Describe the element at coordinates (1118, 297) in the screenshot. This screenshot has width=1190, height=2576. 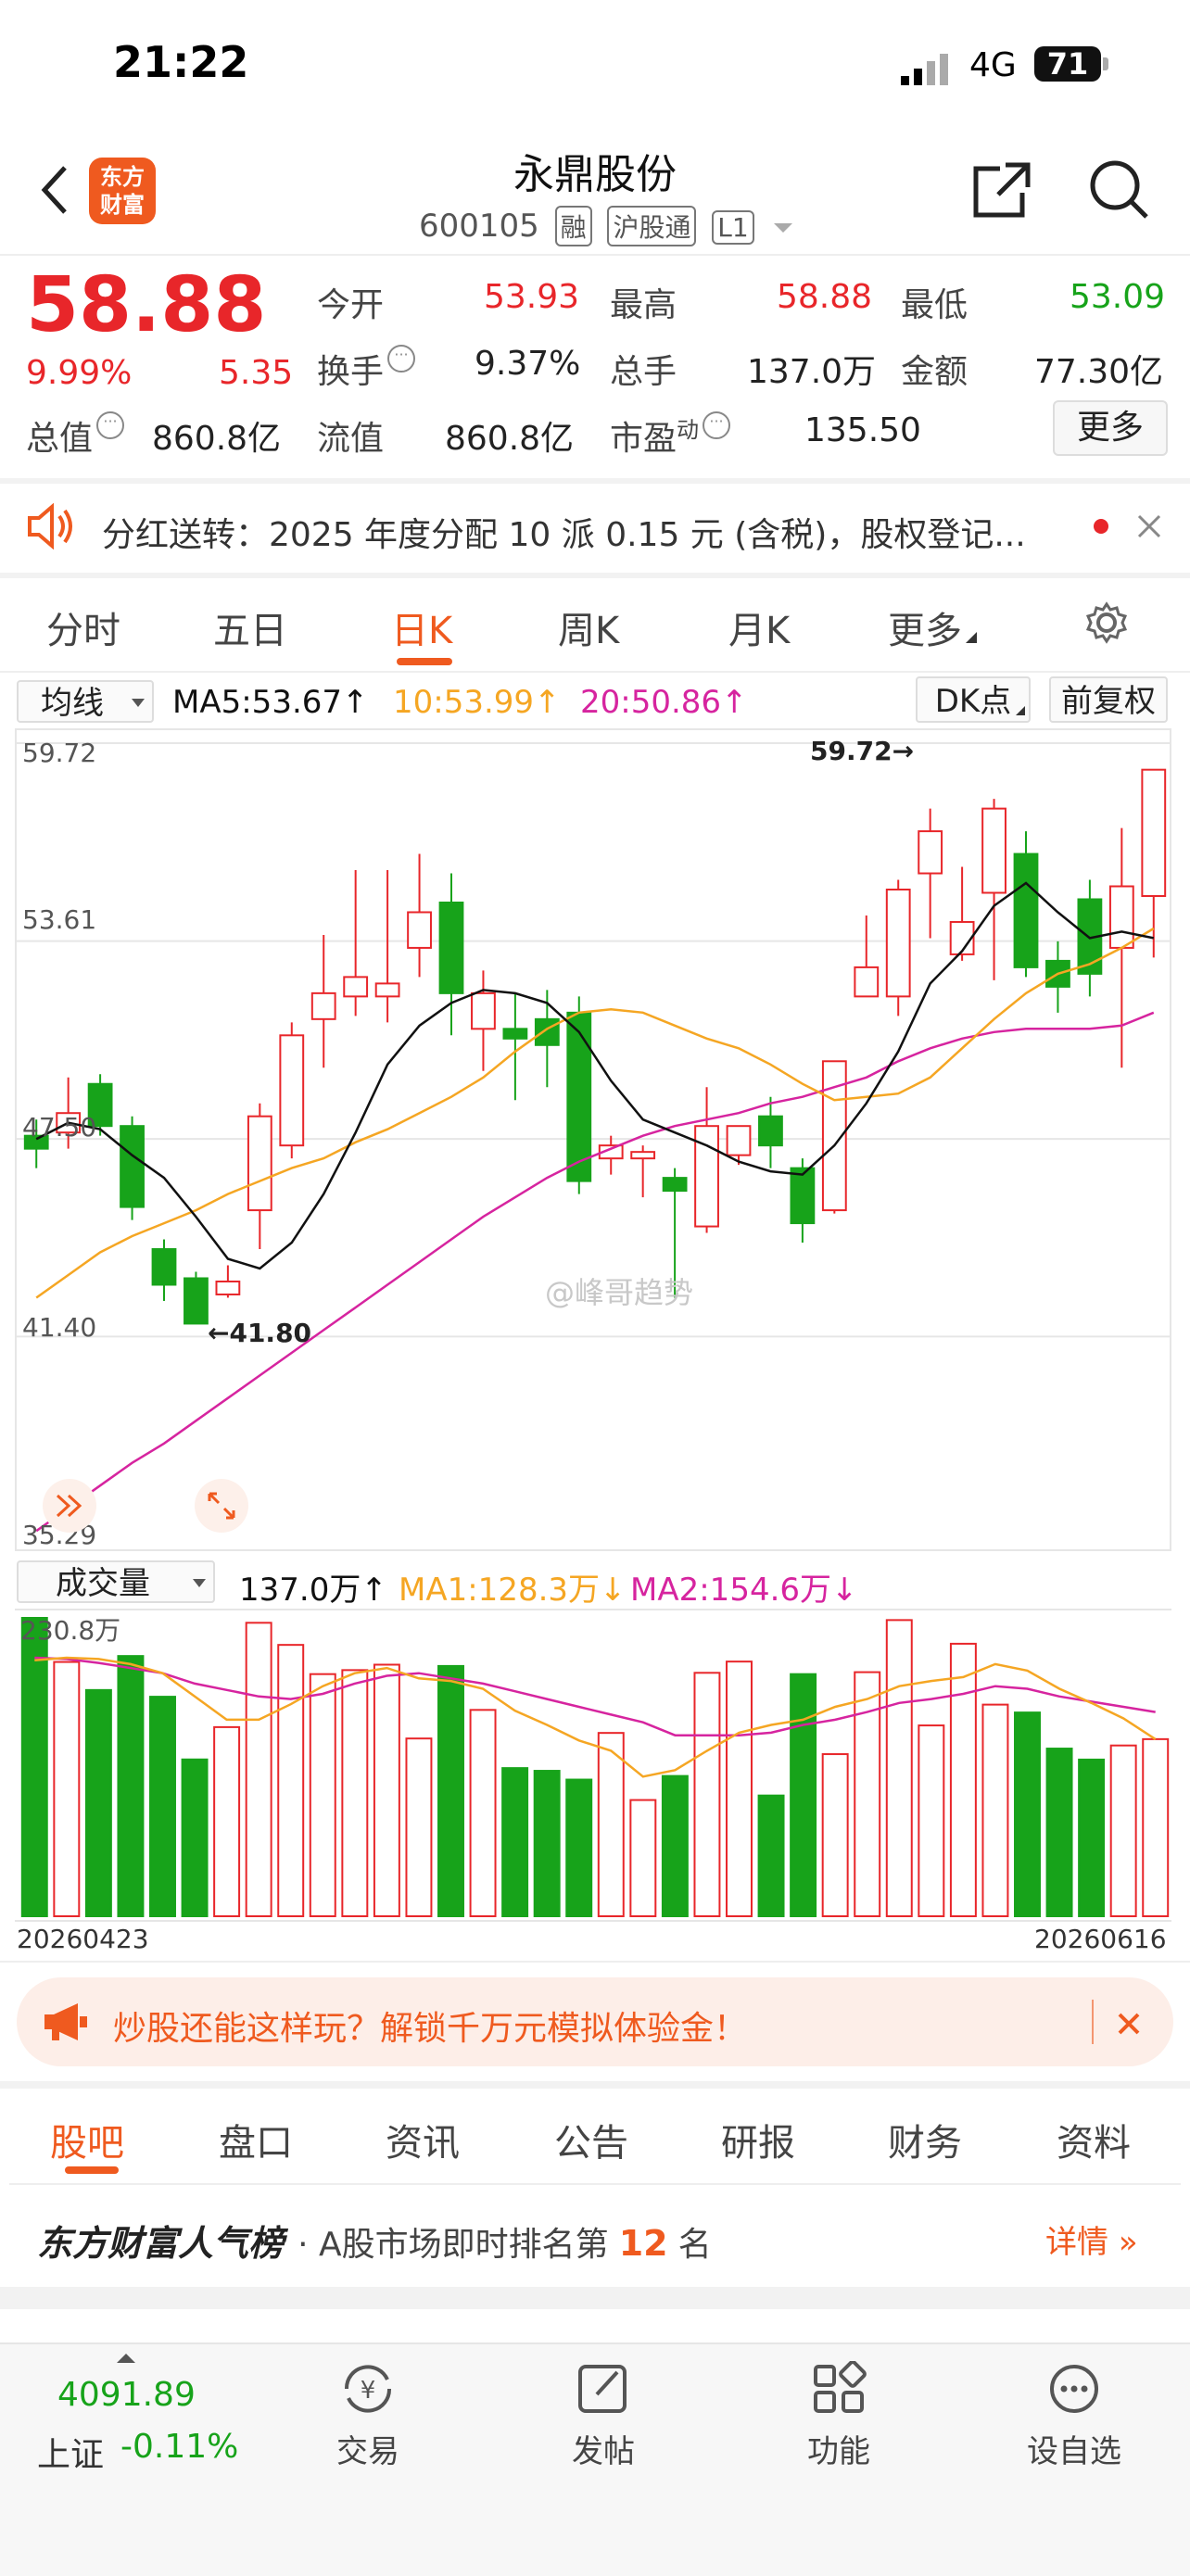
I see `value-low: 53.09` at that location.